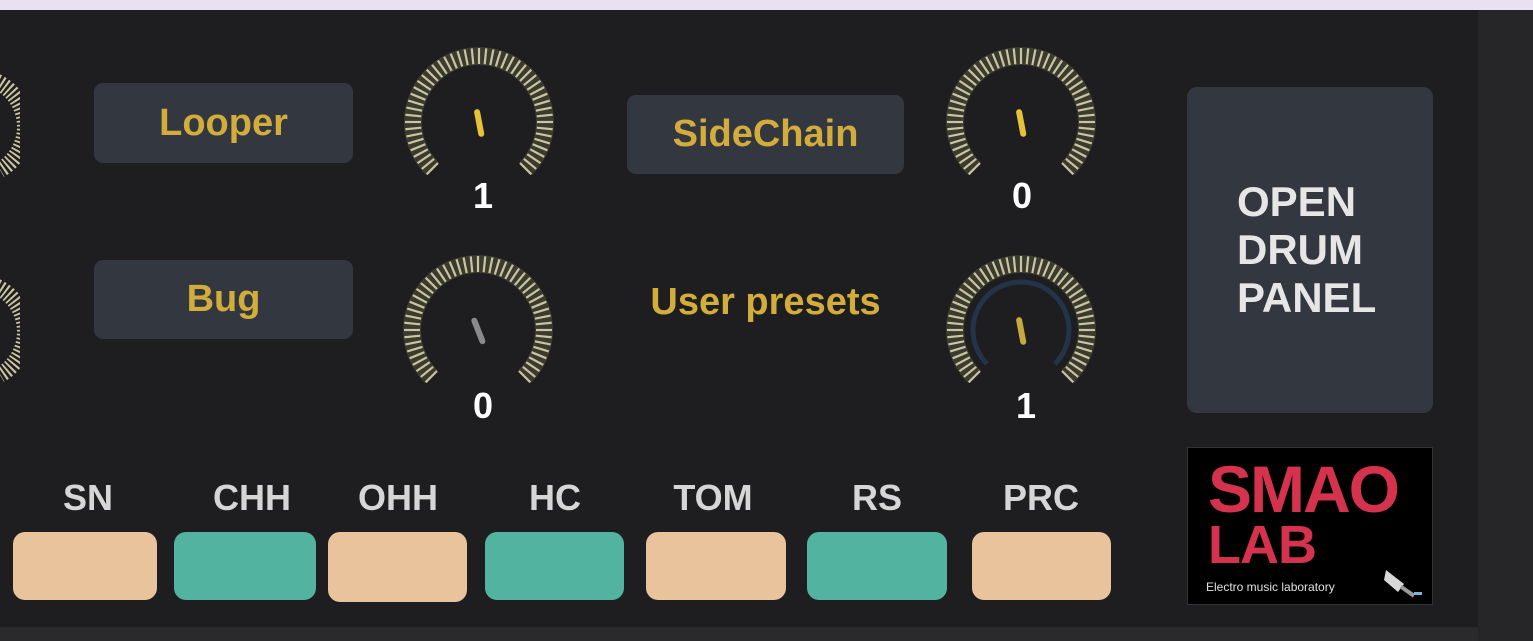 The image size is (1533, 641). Describe the element at coordinates (10, 125) in the screenshot. I see `partial-knob-top` at that location.